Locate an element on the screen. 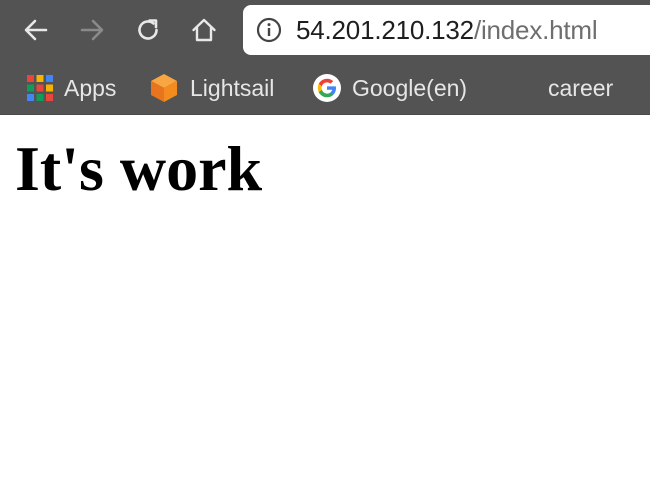  bookmark-apps: Apps is located at coordinates (71, 88).